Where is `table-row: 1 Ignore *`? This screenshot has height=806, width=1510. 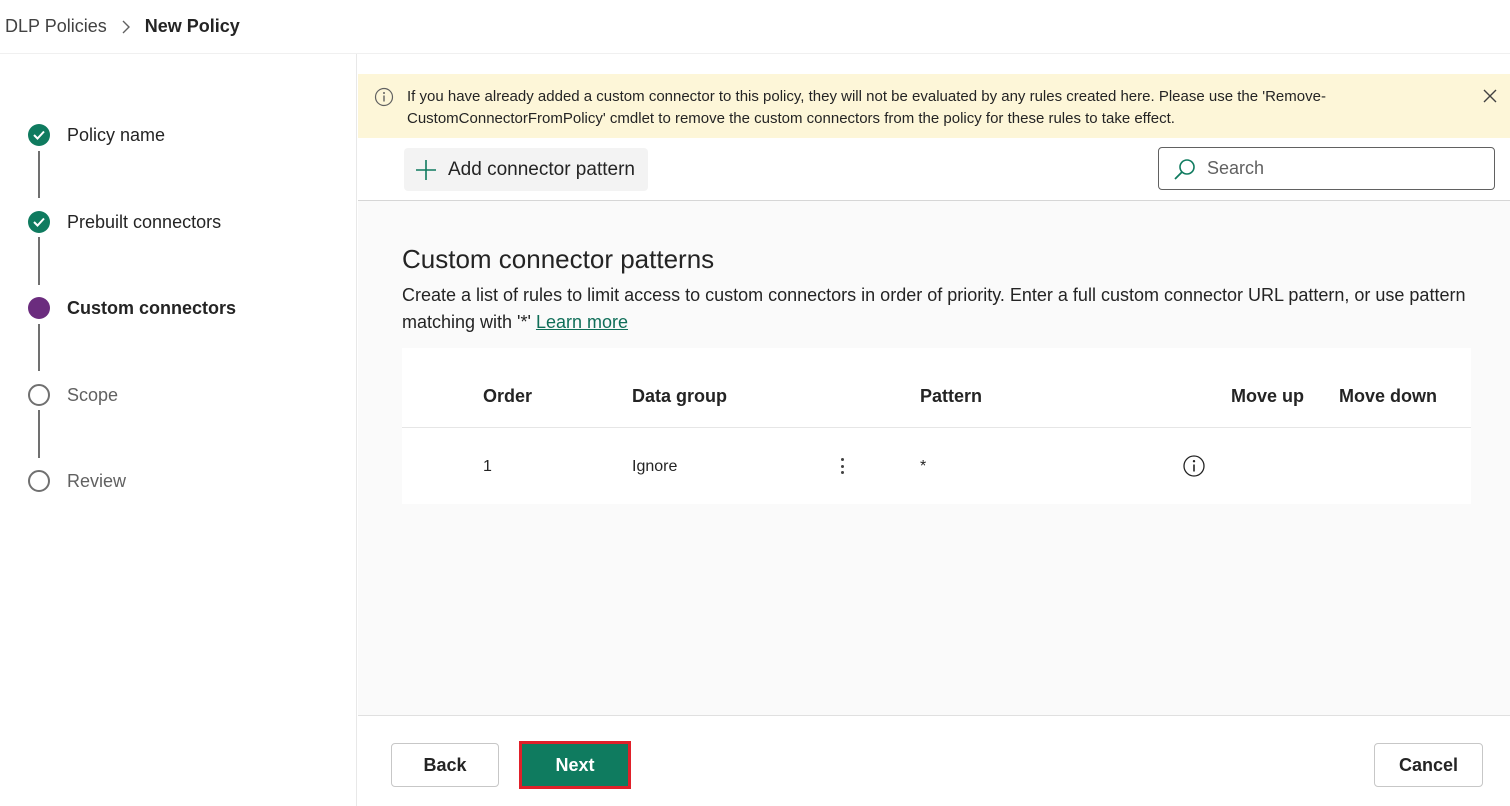
table-row: 1 Ignore * is located at coordinates (936, 466).